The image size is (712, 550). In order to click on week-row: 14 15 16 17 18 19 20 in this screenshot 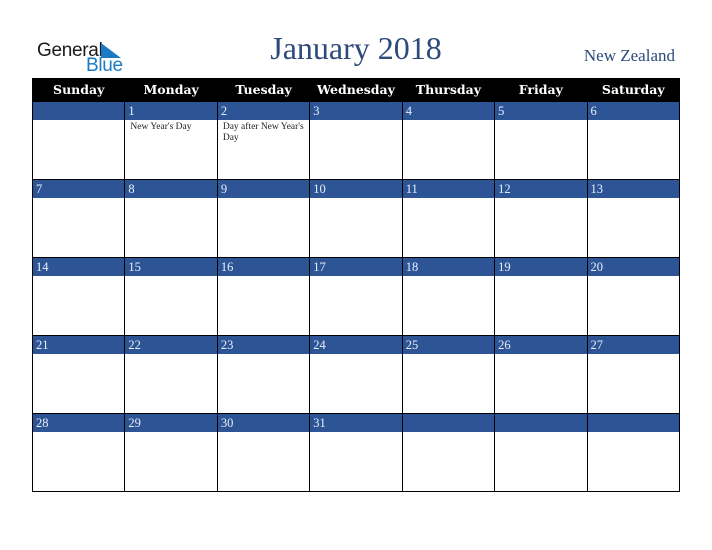, I will do `click(356, 296)`.